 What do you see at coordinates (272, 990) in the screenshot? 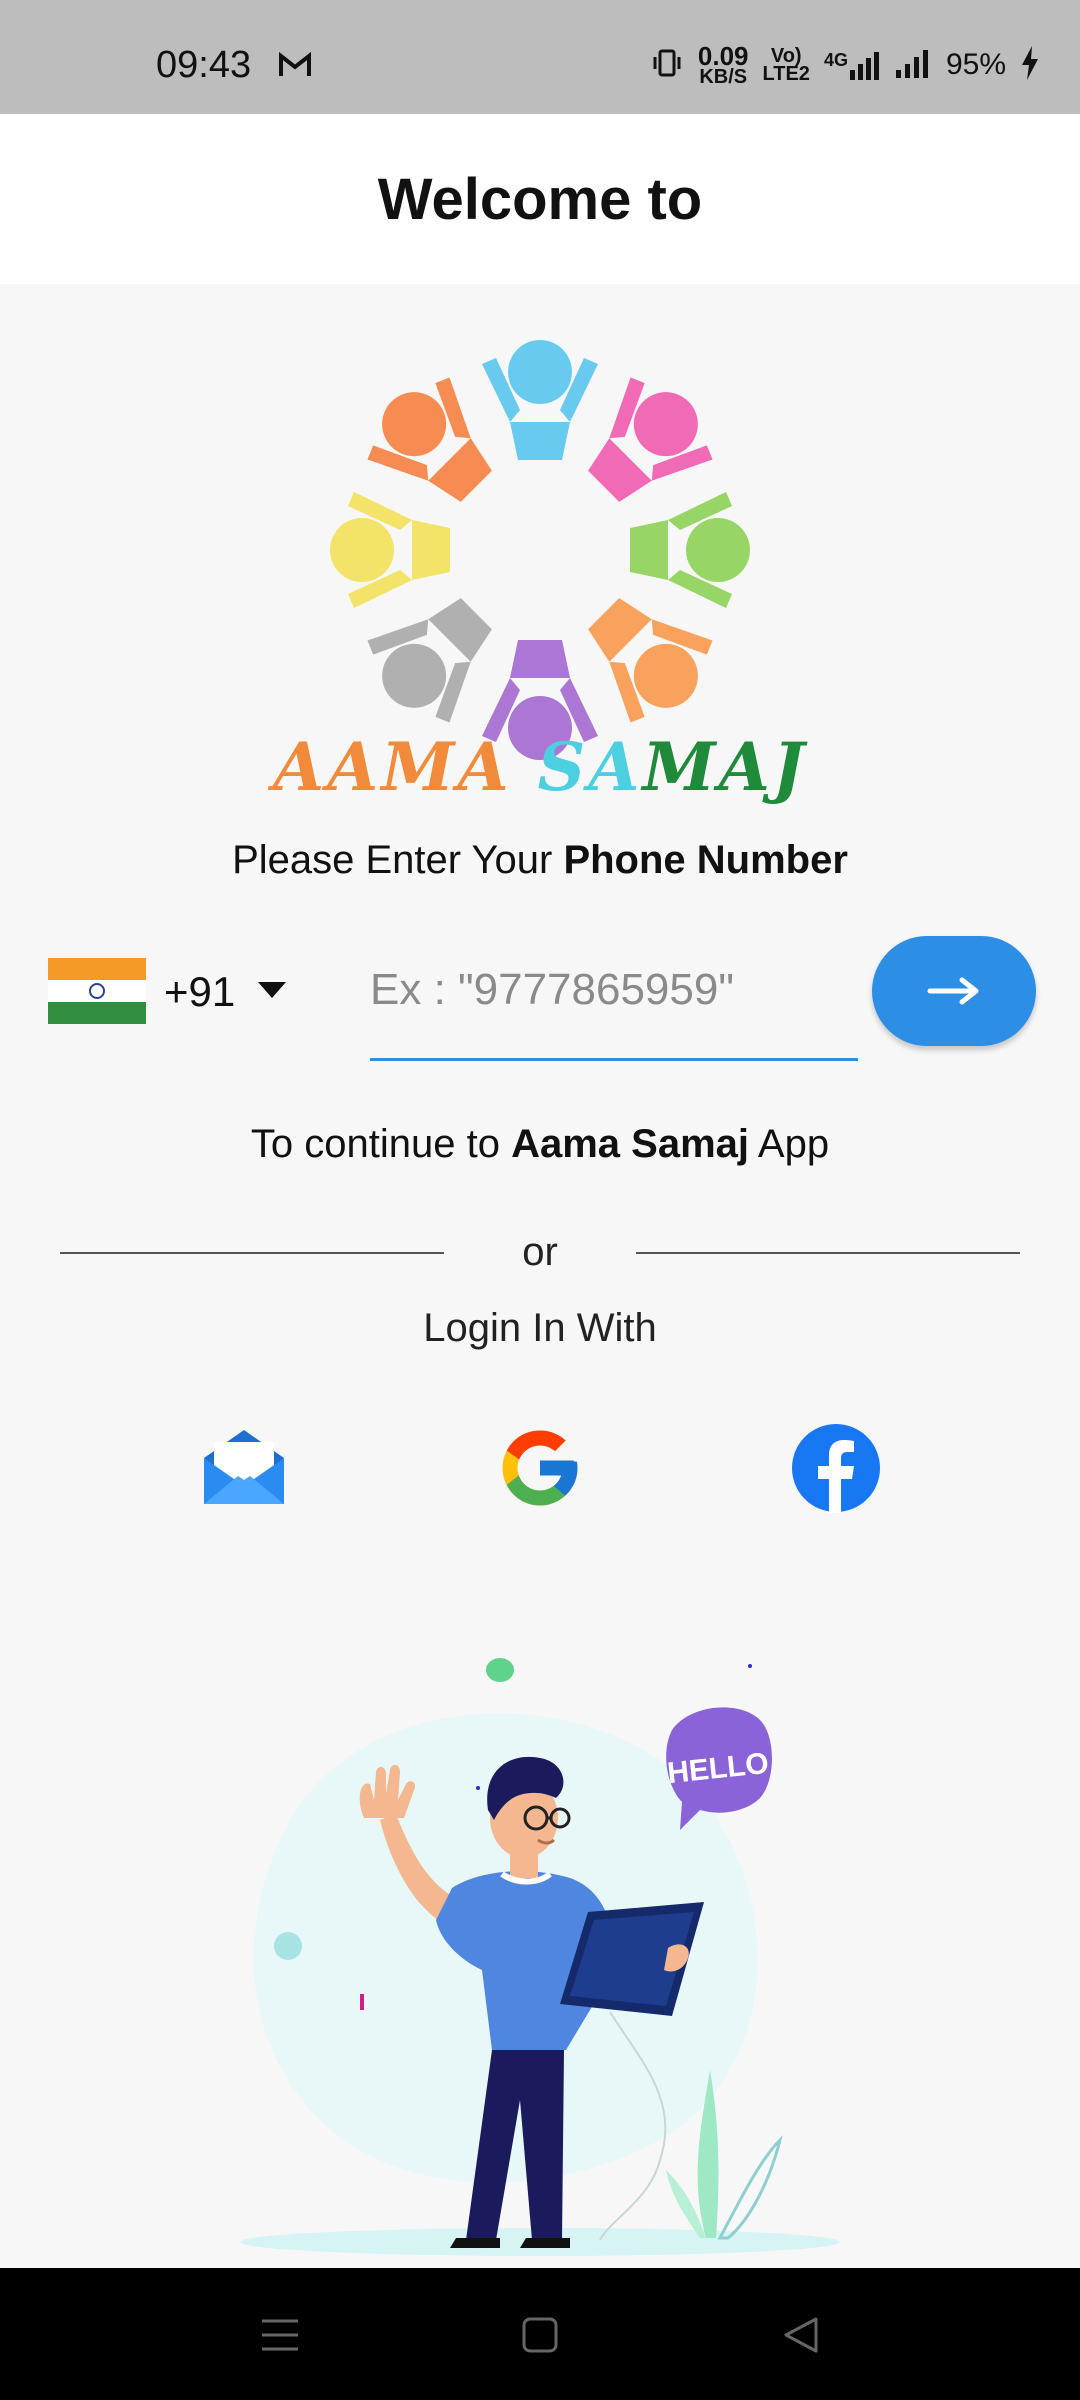
I see `chevron-down-icon` at bounding box center [272, 990].